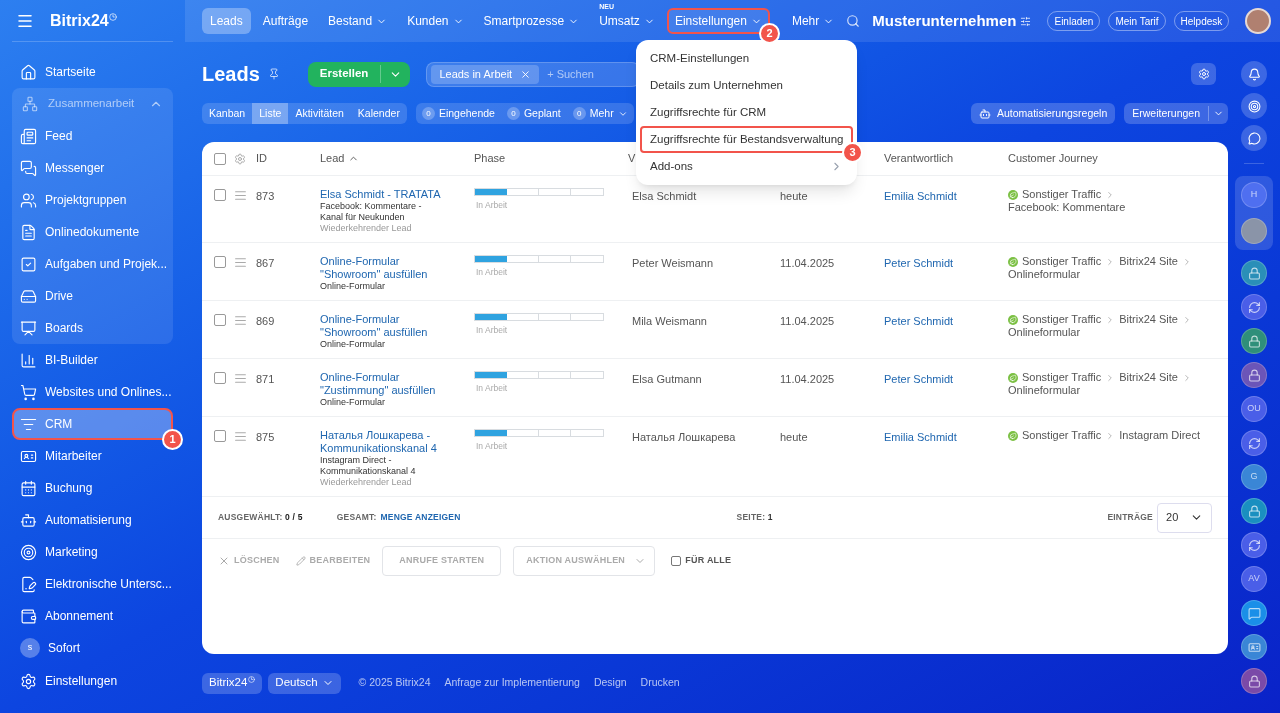  Describe the element at coordinates (380, 194) in the screenshot. I see `lead-link: Elsa Schmidt - TRATATA` at that location.